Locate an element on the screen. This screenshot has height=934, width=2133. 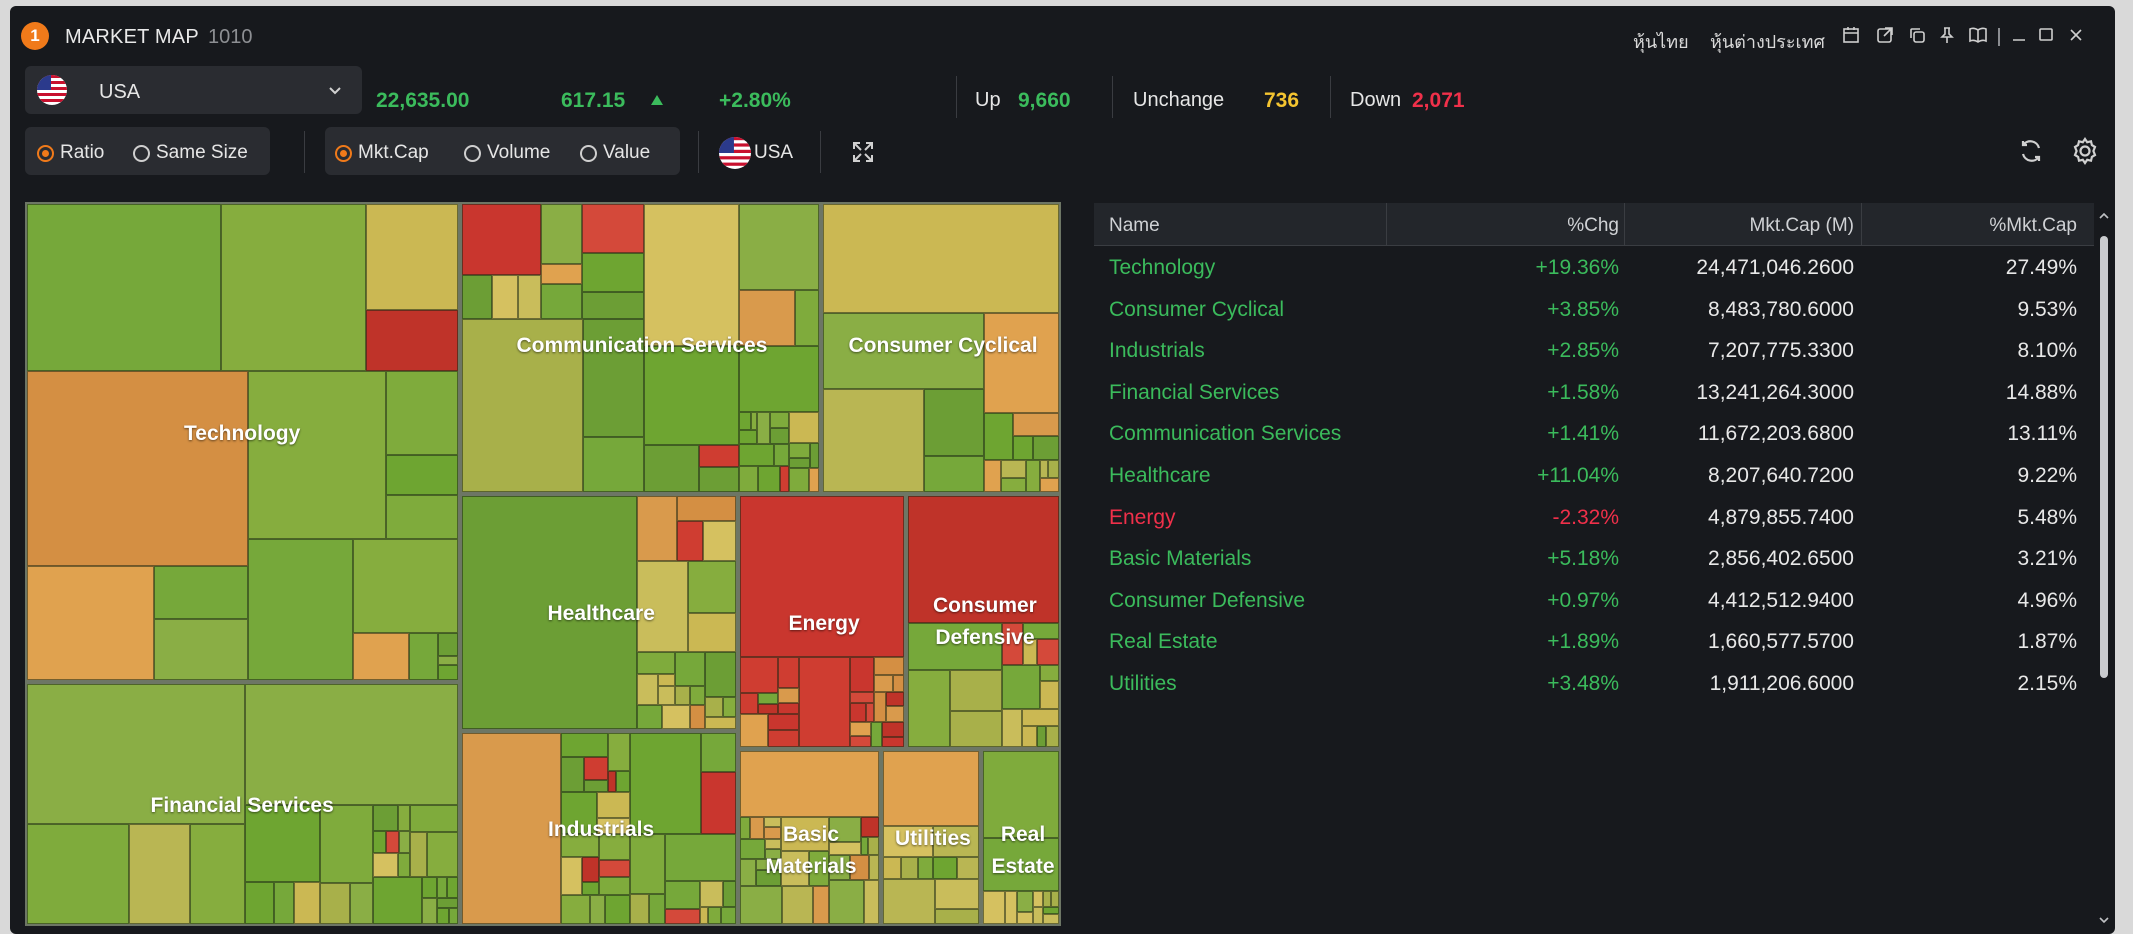
sector-healthcare: Healthcare is located at coordinates (599, 612).